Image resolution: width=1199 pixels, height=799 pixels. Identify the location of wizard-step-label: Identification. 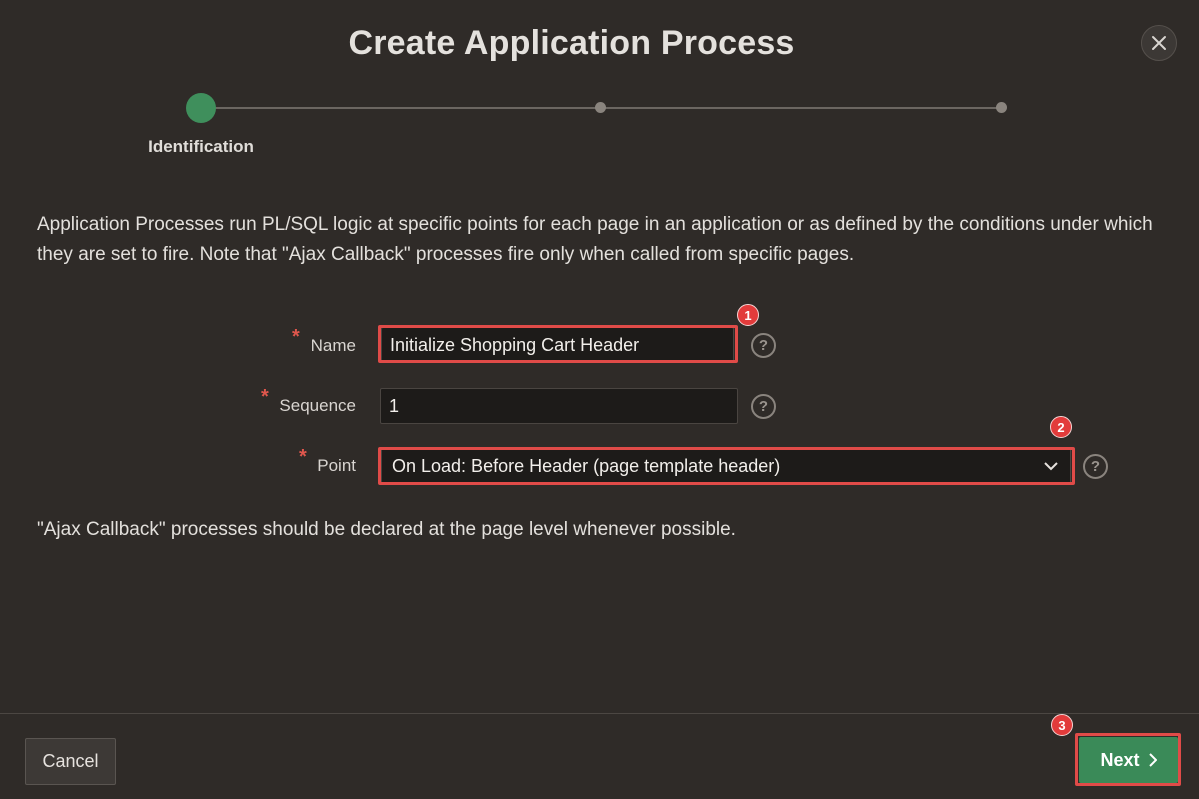
(201, 146).